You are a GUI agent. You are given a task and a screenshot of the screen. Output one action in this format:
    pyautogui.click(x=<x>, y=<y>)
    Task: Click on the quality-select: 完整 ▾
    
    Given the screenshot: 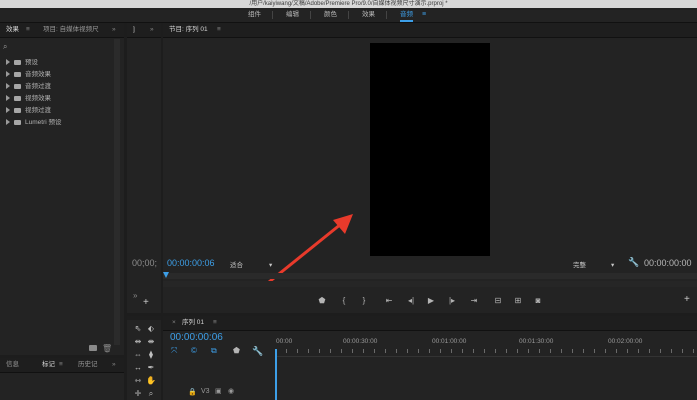 What is the action you would take?
    pyautogui.click(x=593, y=264)
    